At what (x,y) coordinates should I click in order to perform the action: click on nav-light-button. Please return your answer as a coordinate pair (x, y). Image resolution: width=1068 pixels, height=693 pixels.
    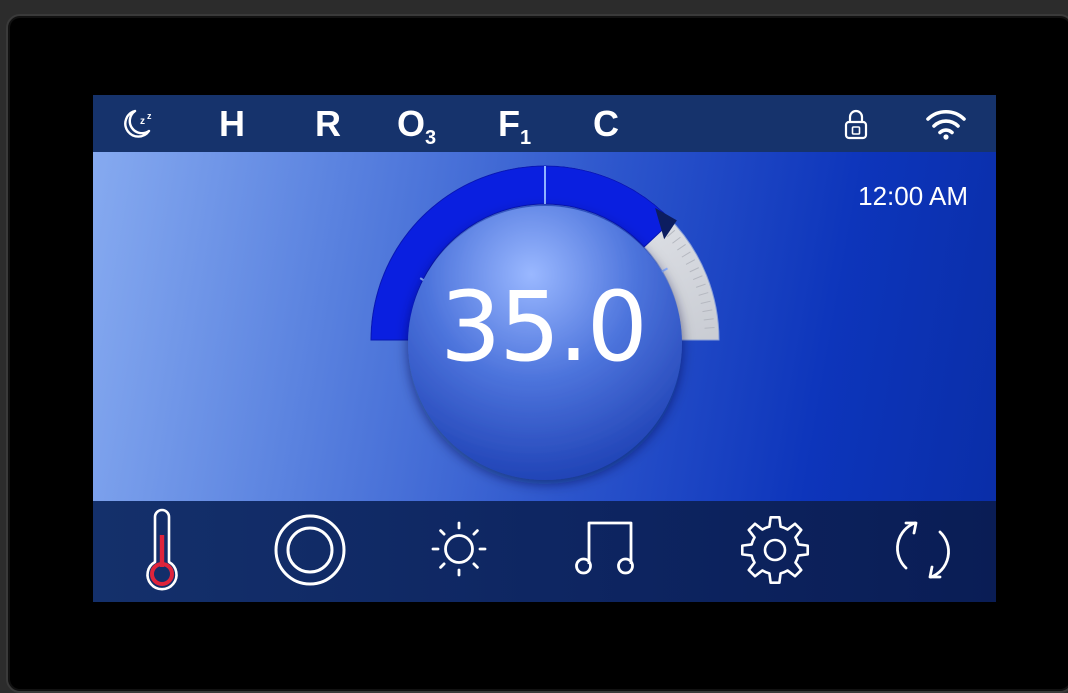
    Looking at the image, I should click on (459, 551).